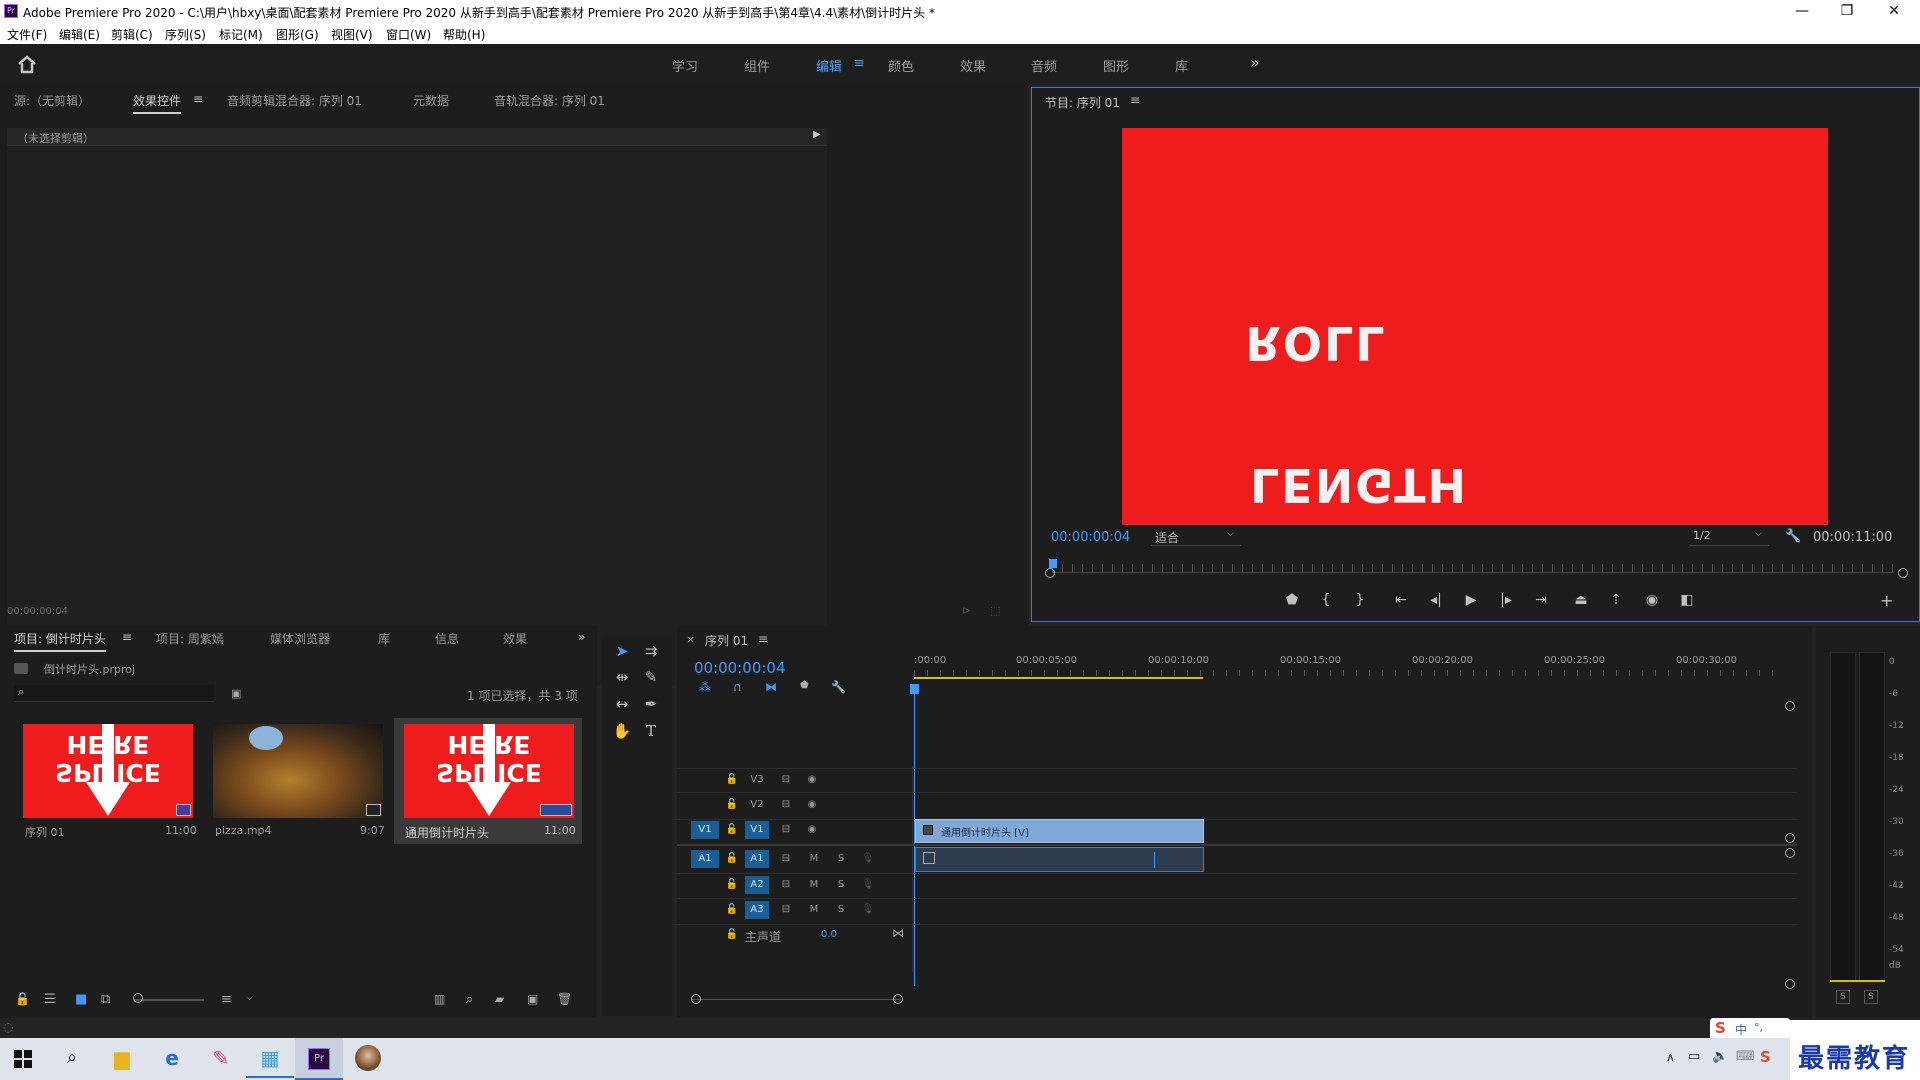 The height and width of the screenshot is (1080, 1920). I want to click on menu-graphics: 图形(G), so click(297, 34).